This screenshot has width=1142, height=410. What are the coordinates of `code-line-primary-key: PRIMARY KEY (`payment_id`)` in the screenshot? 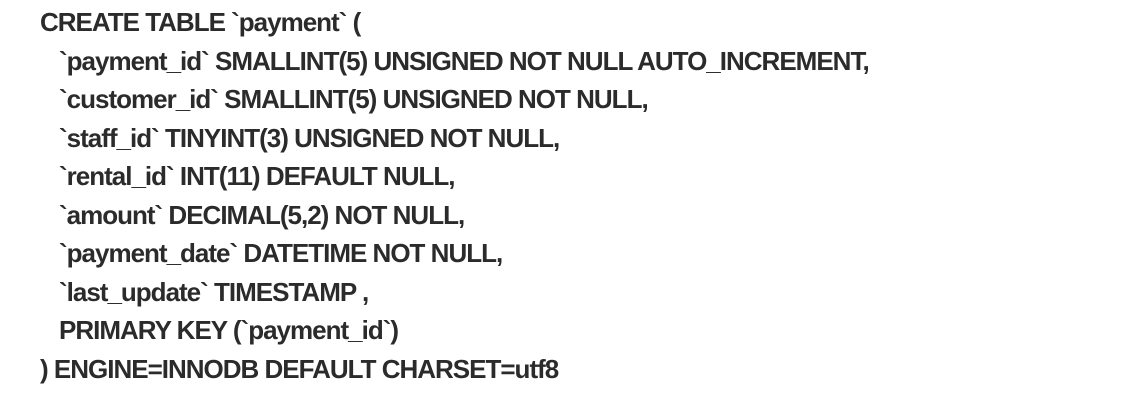 It's located at (229, 330).